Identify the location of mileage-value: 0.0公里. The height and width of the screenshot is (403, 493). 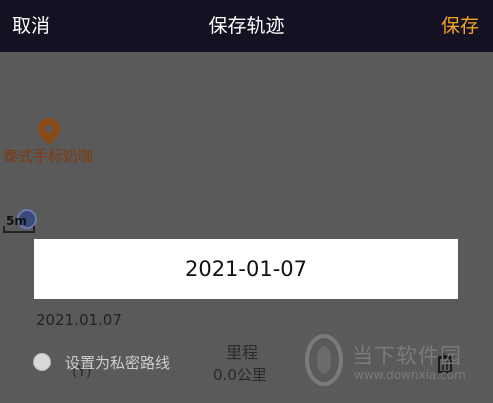
(240, 375).